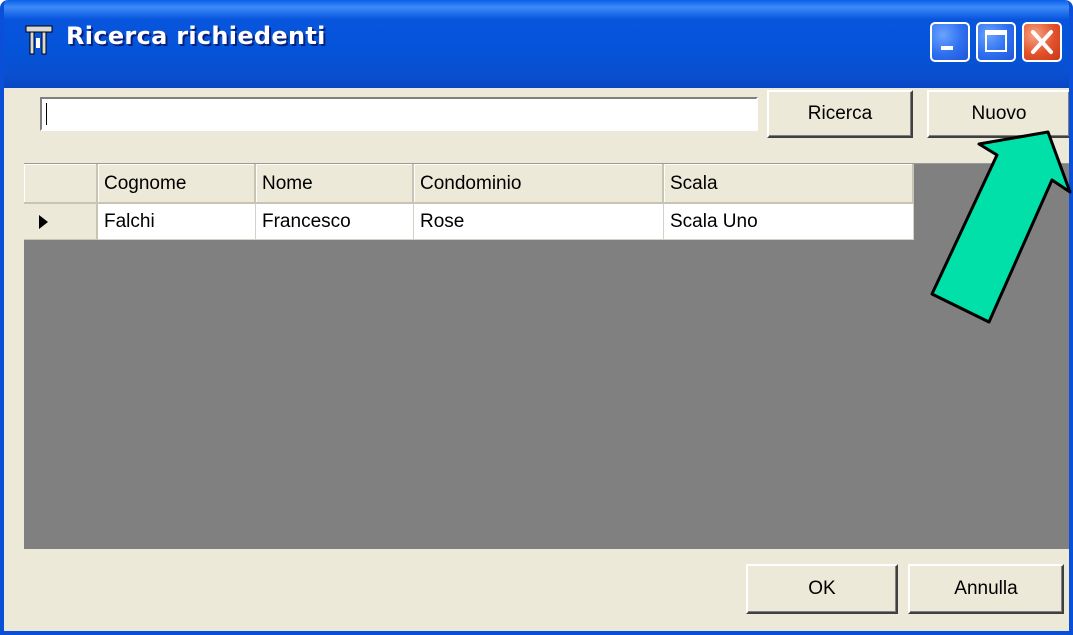  I want to click on maximize-button, so click(996, 42).